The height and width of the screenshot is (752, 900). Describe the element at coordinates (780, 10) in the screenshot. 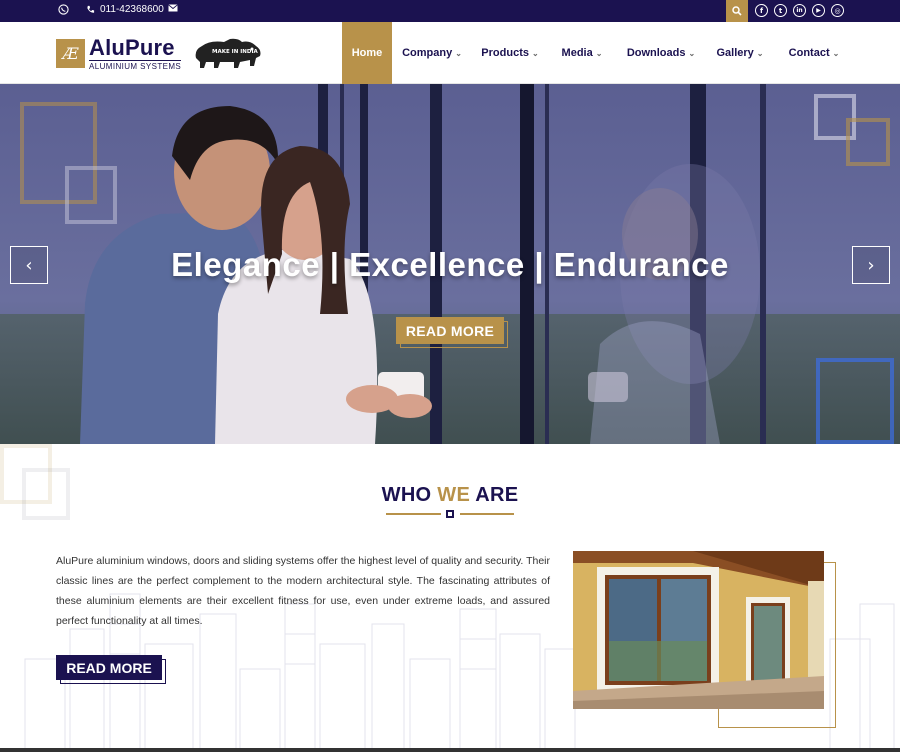

I see `twitter-icon: t` at that location.